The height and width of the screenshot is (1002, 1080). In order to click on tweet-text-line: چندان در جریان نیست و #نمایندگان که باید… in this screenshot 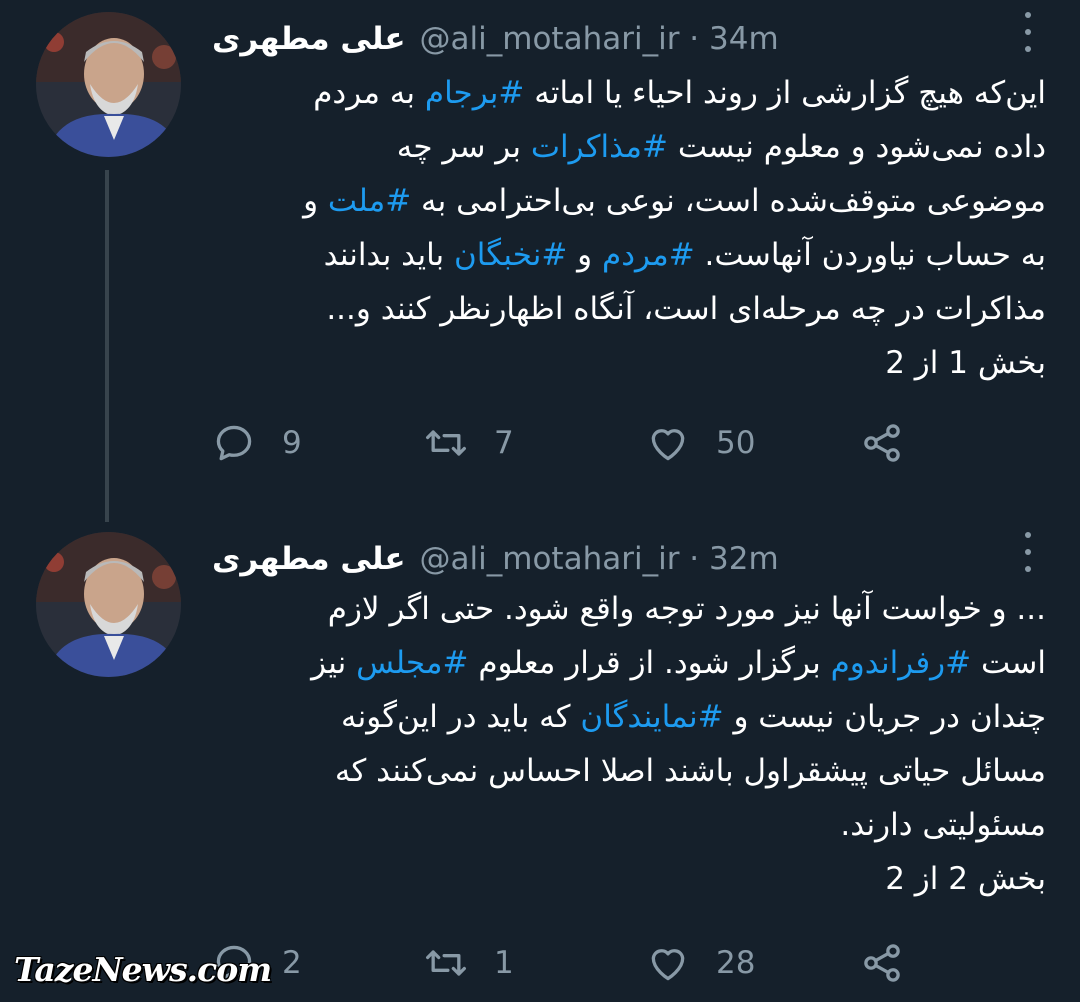, I will do `click(629, 717)`.